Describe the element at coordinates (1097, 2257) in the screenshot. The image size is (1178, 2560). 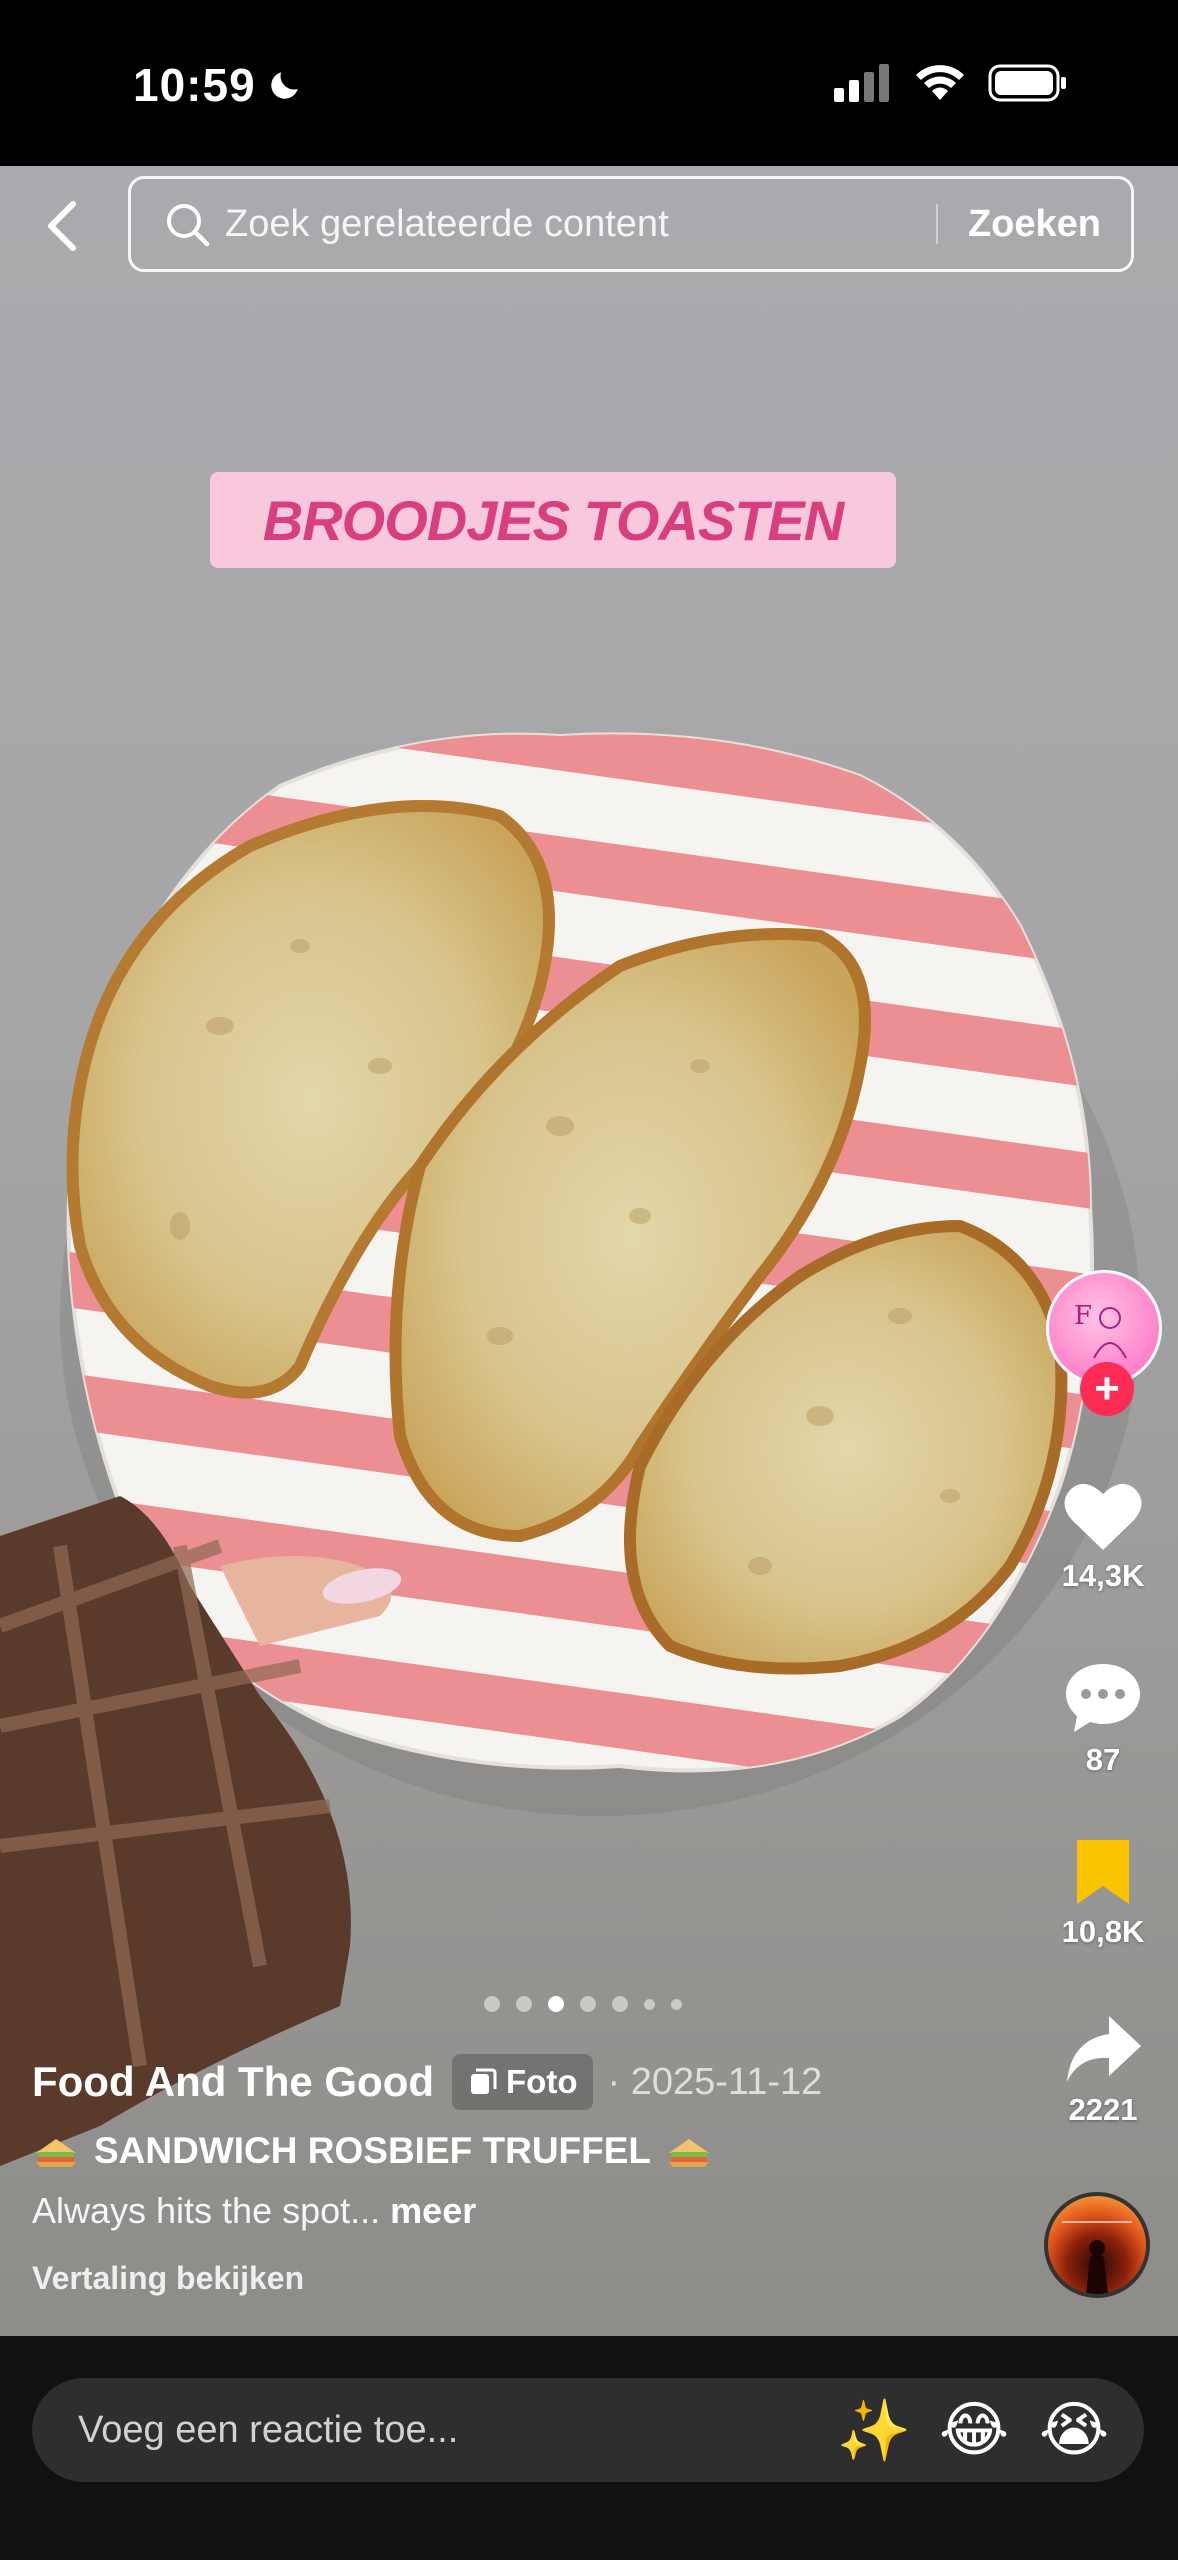
I see `music-cover-icon` at that location.